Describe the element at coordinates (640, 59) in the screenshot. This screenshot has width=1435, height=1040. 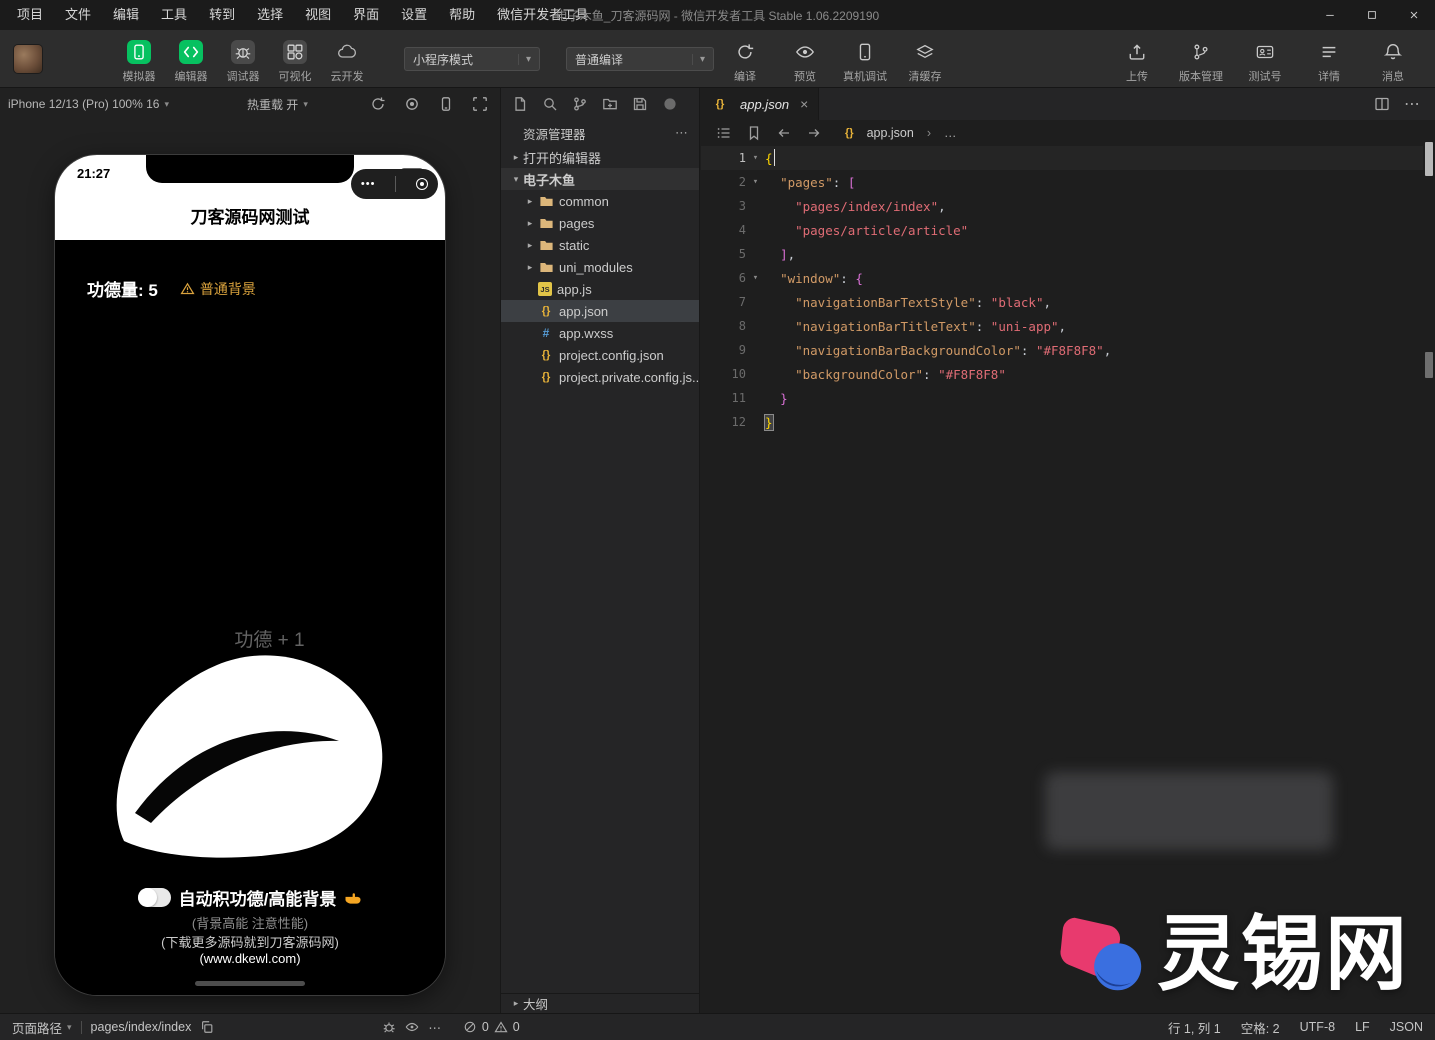
I see `compile-mode-dropdown: 普通编译 ▾` at that location.